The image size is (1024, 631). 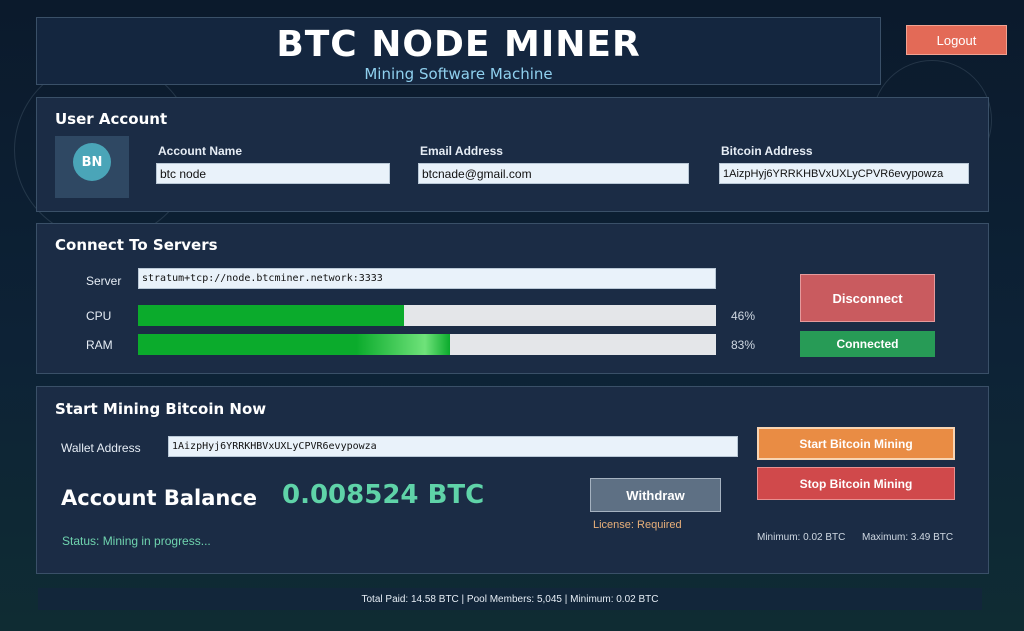 I want to click on user-account-title: User Account, so click(x=111, y=119).